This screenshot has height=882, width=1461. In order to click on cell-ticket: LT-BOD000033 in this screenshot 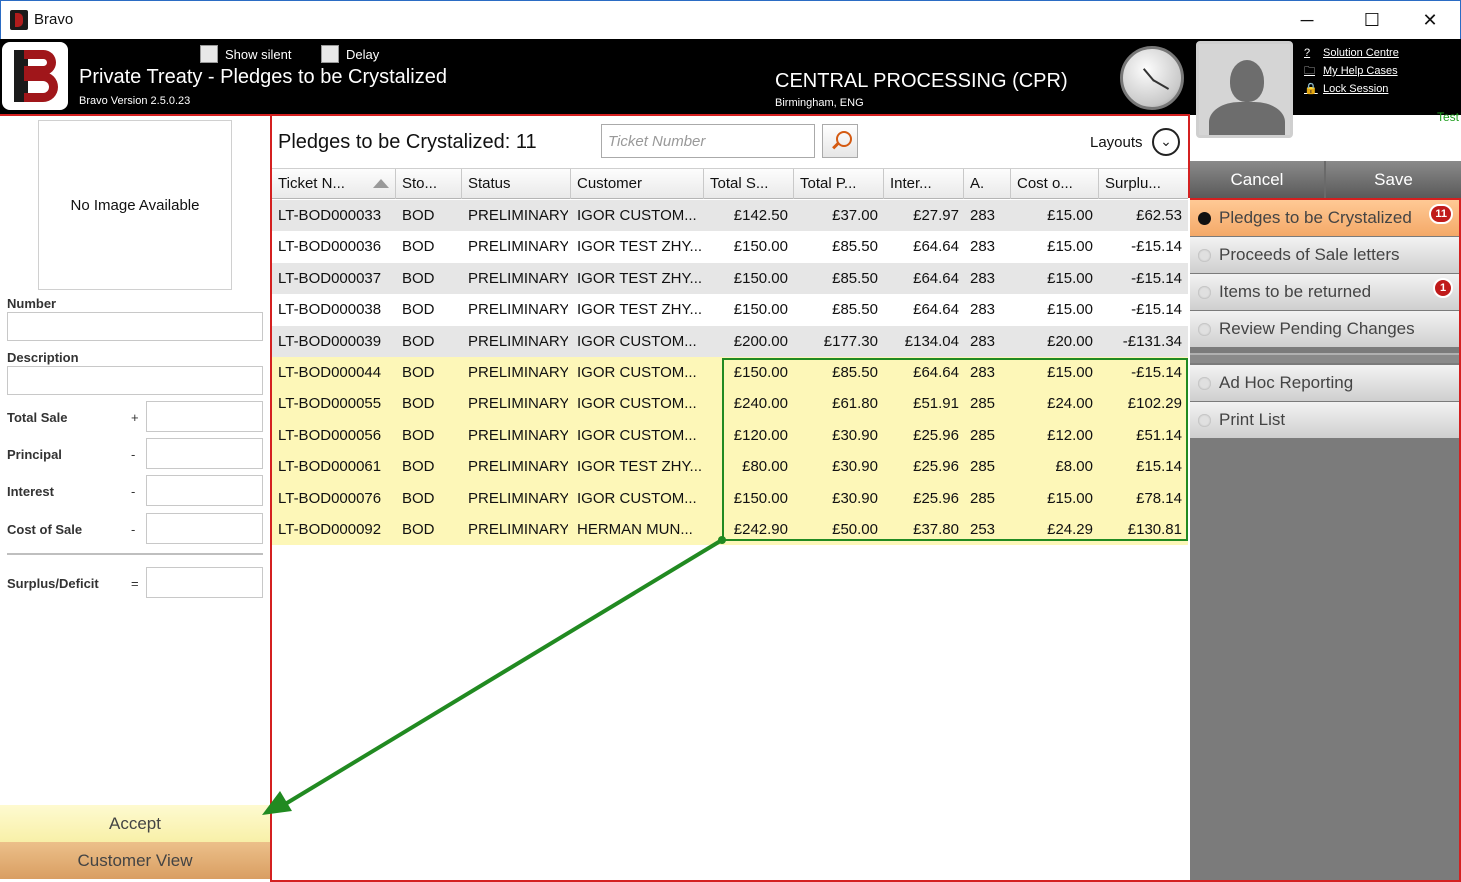, I will do `click(330, 215)`.